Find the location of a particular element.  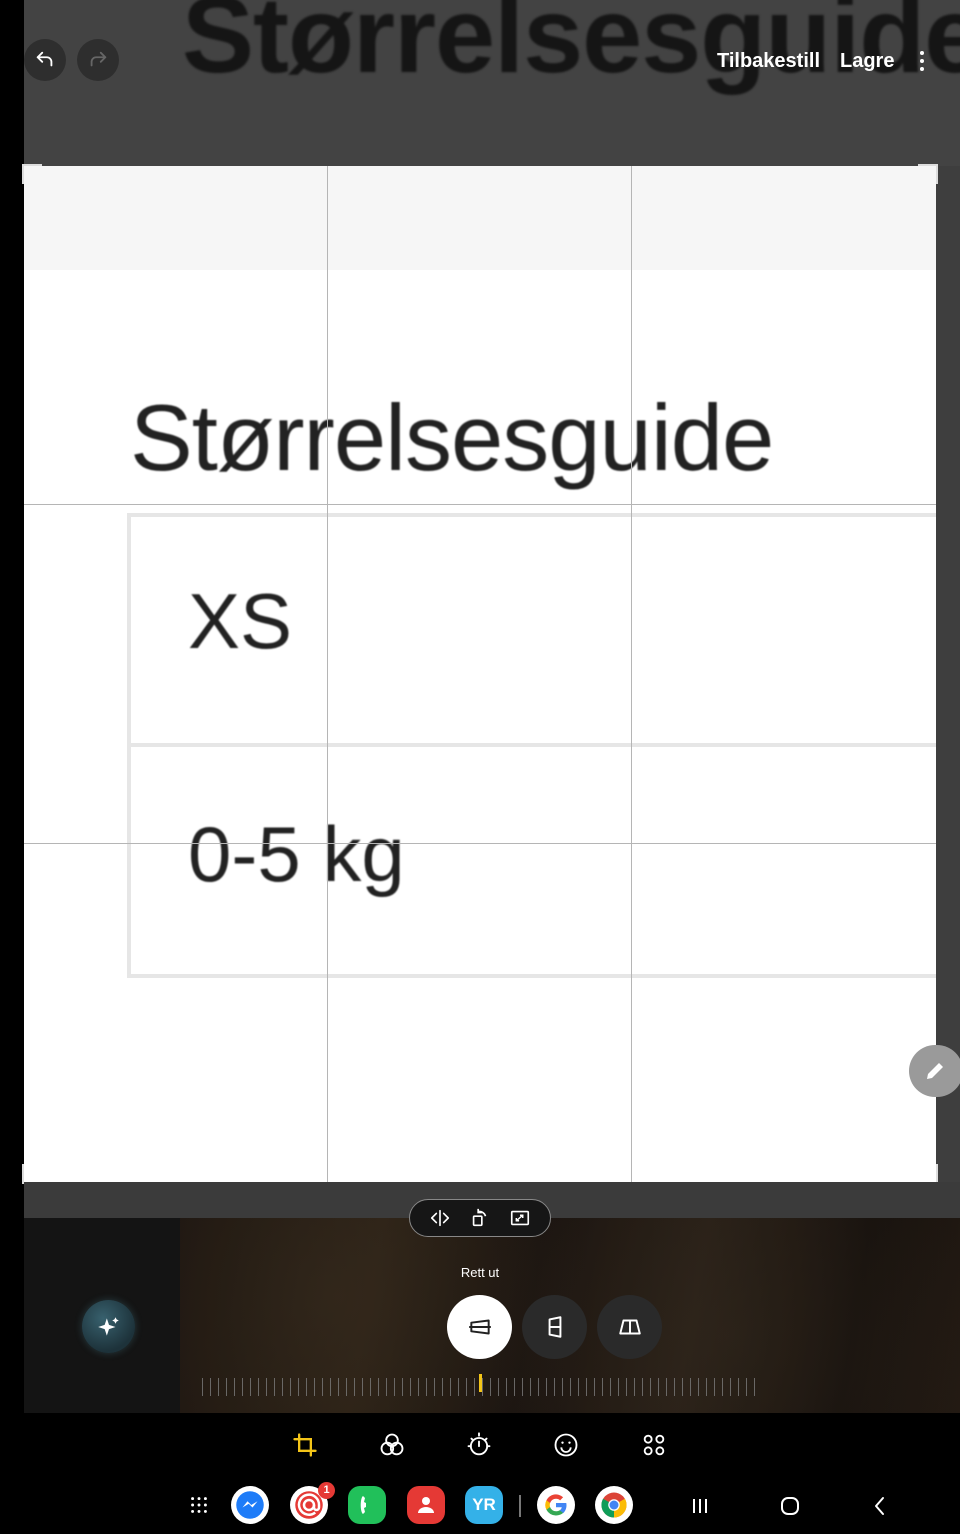

crop-handle-bottom-left is located at coordinates (32, 1174).